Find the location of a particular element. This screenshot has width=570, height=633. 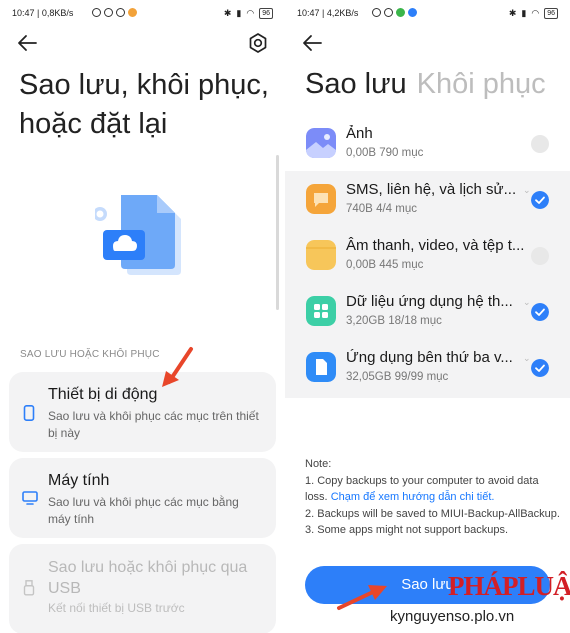

item-meta: 3,20GB 18/18 mục is located at coordinates (394, 321).